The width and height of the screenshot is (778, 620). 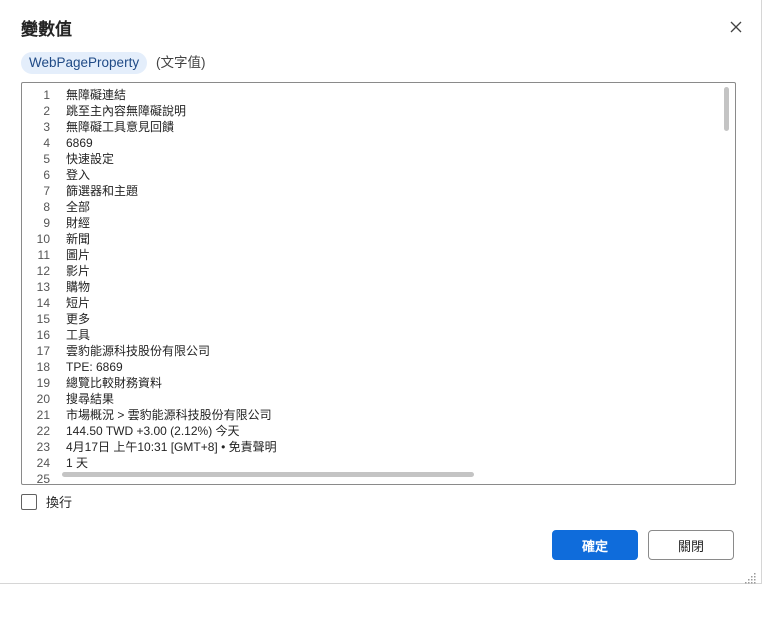 I want to click on line-text: 144.50 TWD +3.00 (2.12%) 今天, so click(x=153, y=431).